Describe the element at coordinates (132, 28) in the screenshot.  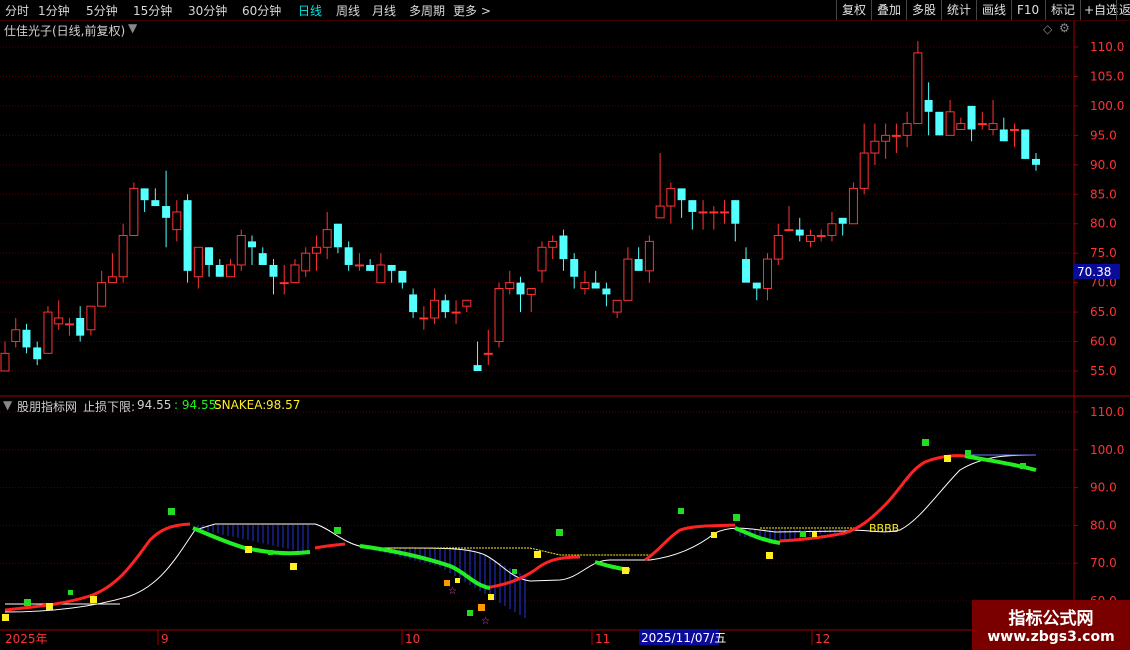
I see `chevron-down-icon: ▼` at that location.